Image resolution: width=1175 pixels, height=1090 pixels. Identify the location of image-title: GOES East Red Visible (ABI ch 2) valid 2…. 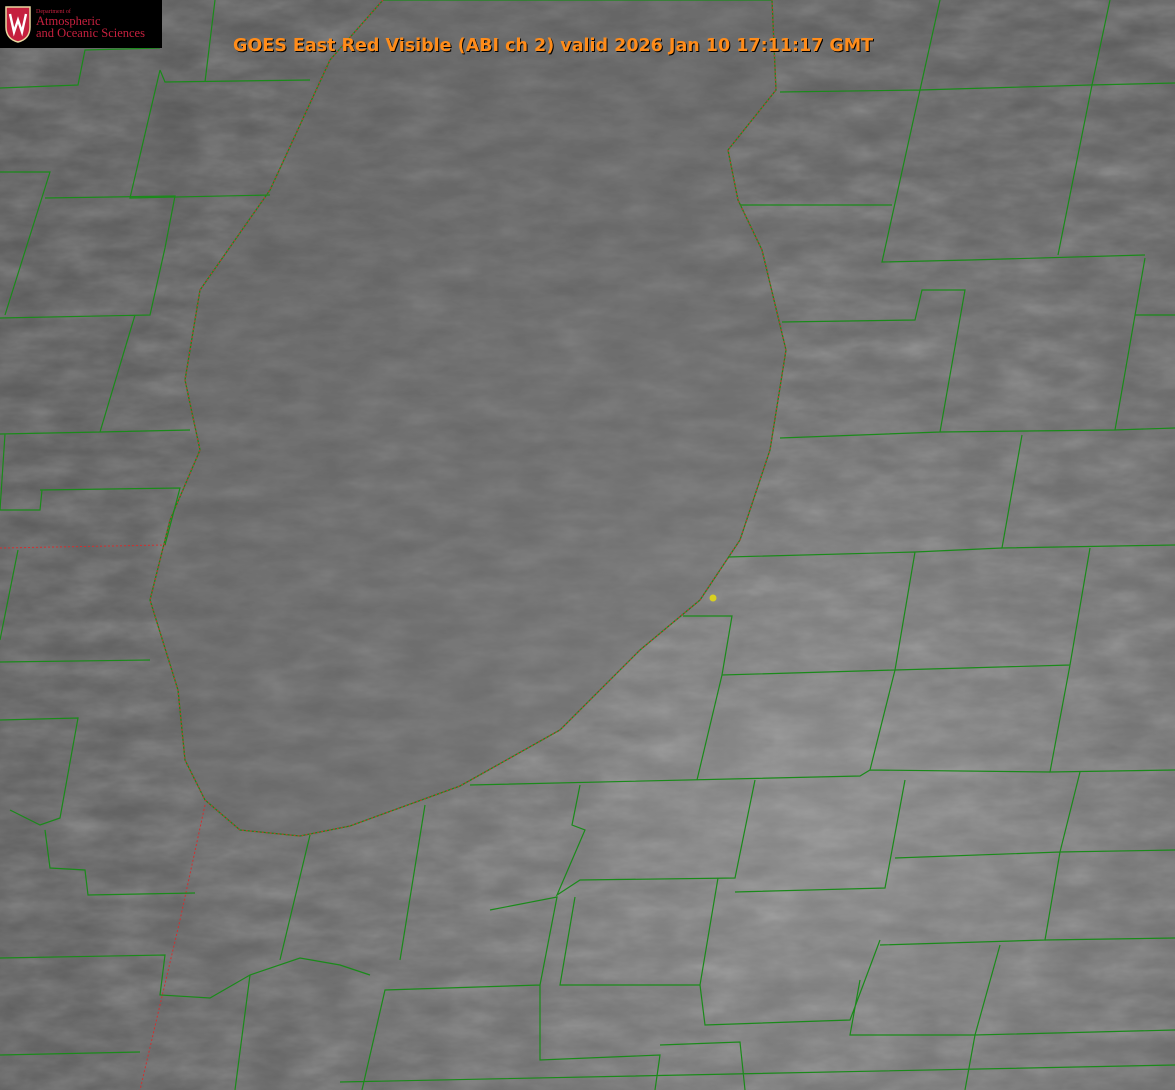
(553, 46).